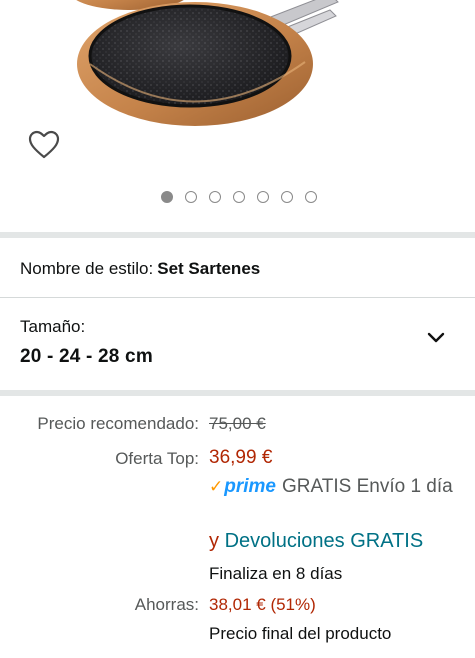  Describe the element at coordinates (209, 268) in the screenshot. I see `style-value: Set Sartenes` at that location.